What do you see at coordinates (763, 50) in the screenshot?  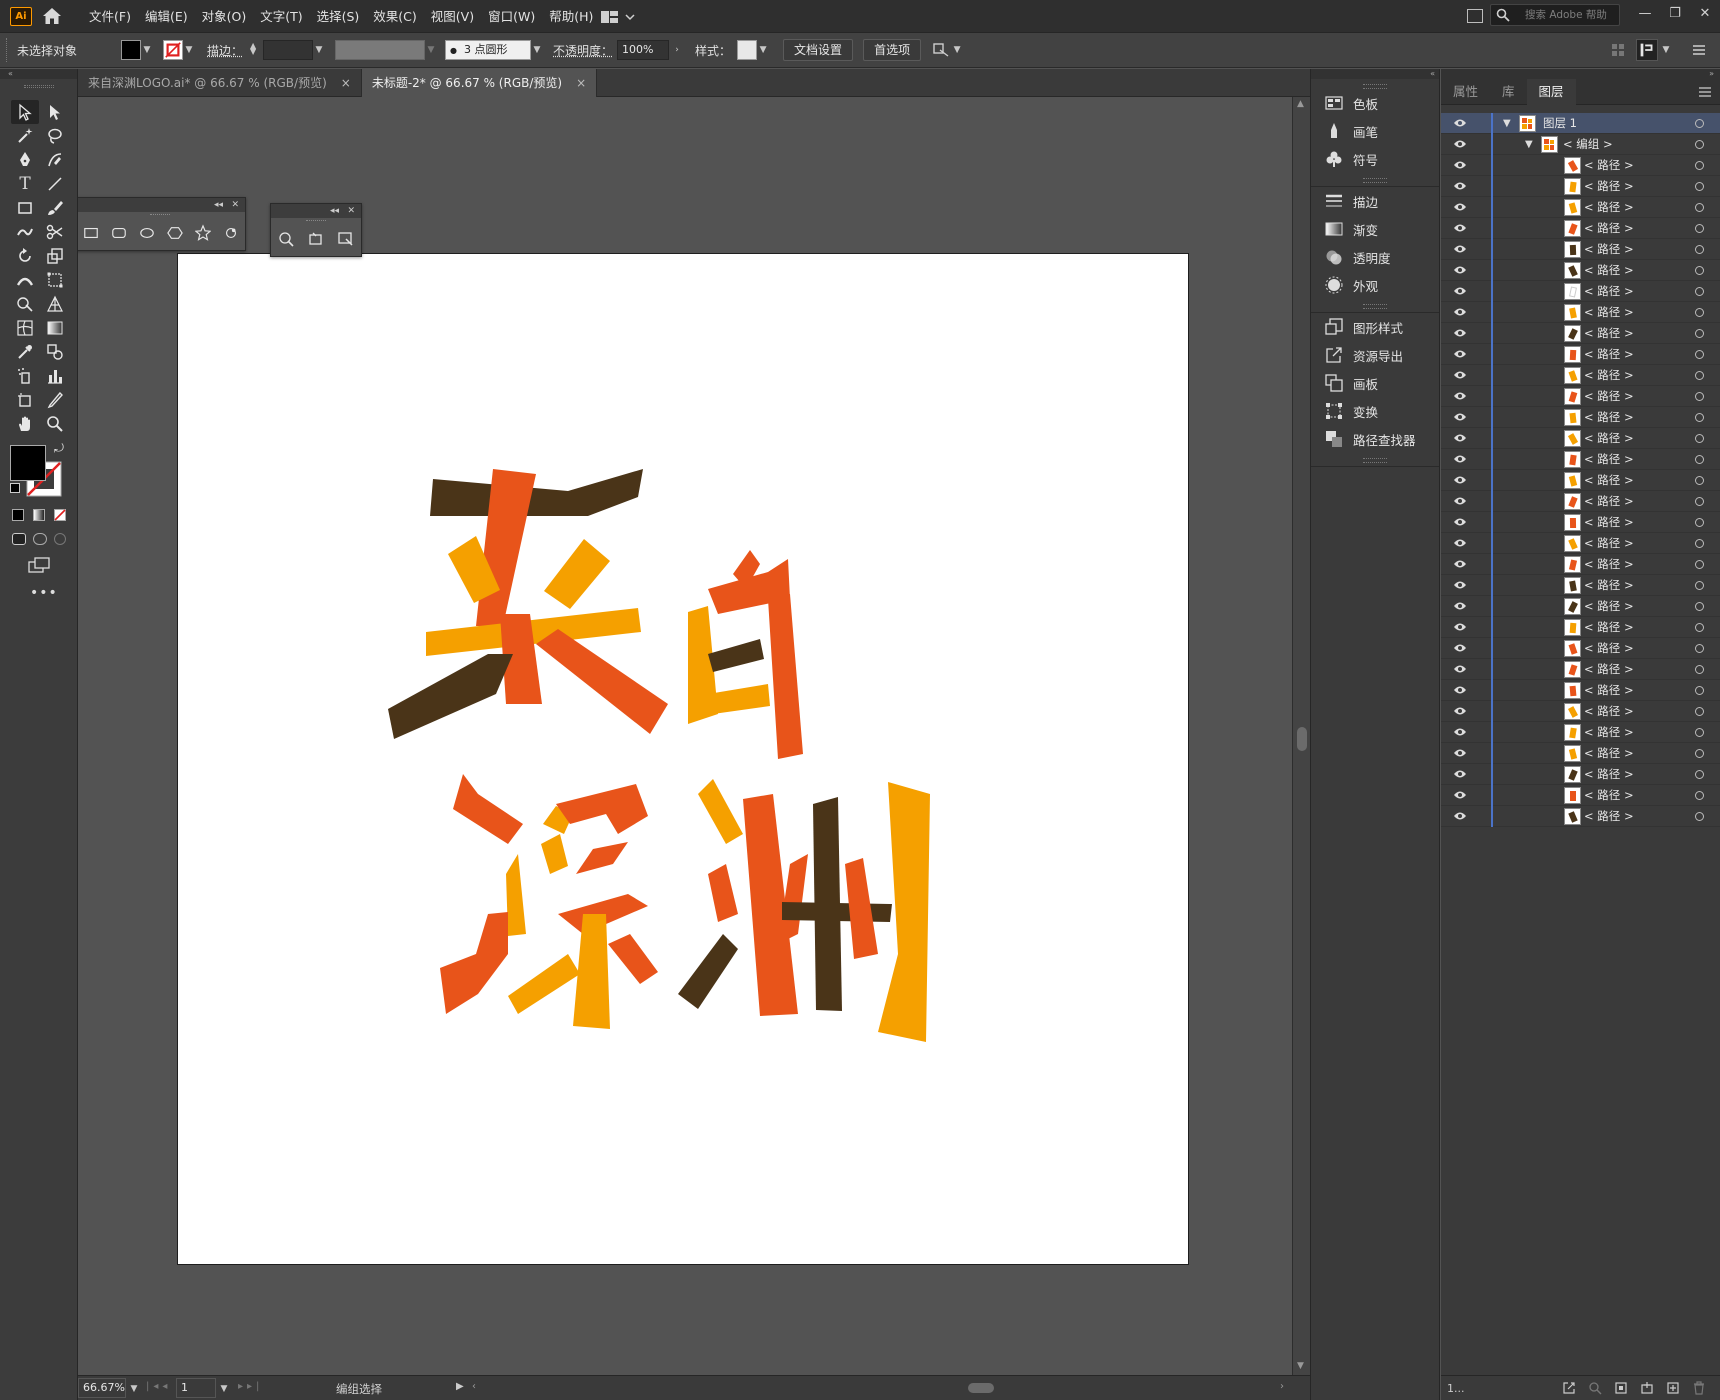 I see `style-dropdown-icon: ▼` at bounding box center [763, 50].